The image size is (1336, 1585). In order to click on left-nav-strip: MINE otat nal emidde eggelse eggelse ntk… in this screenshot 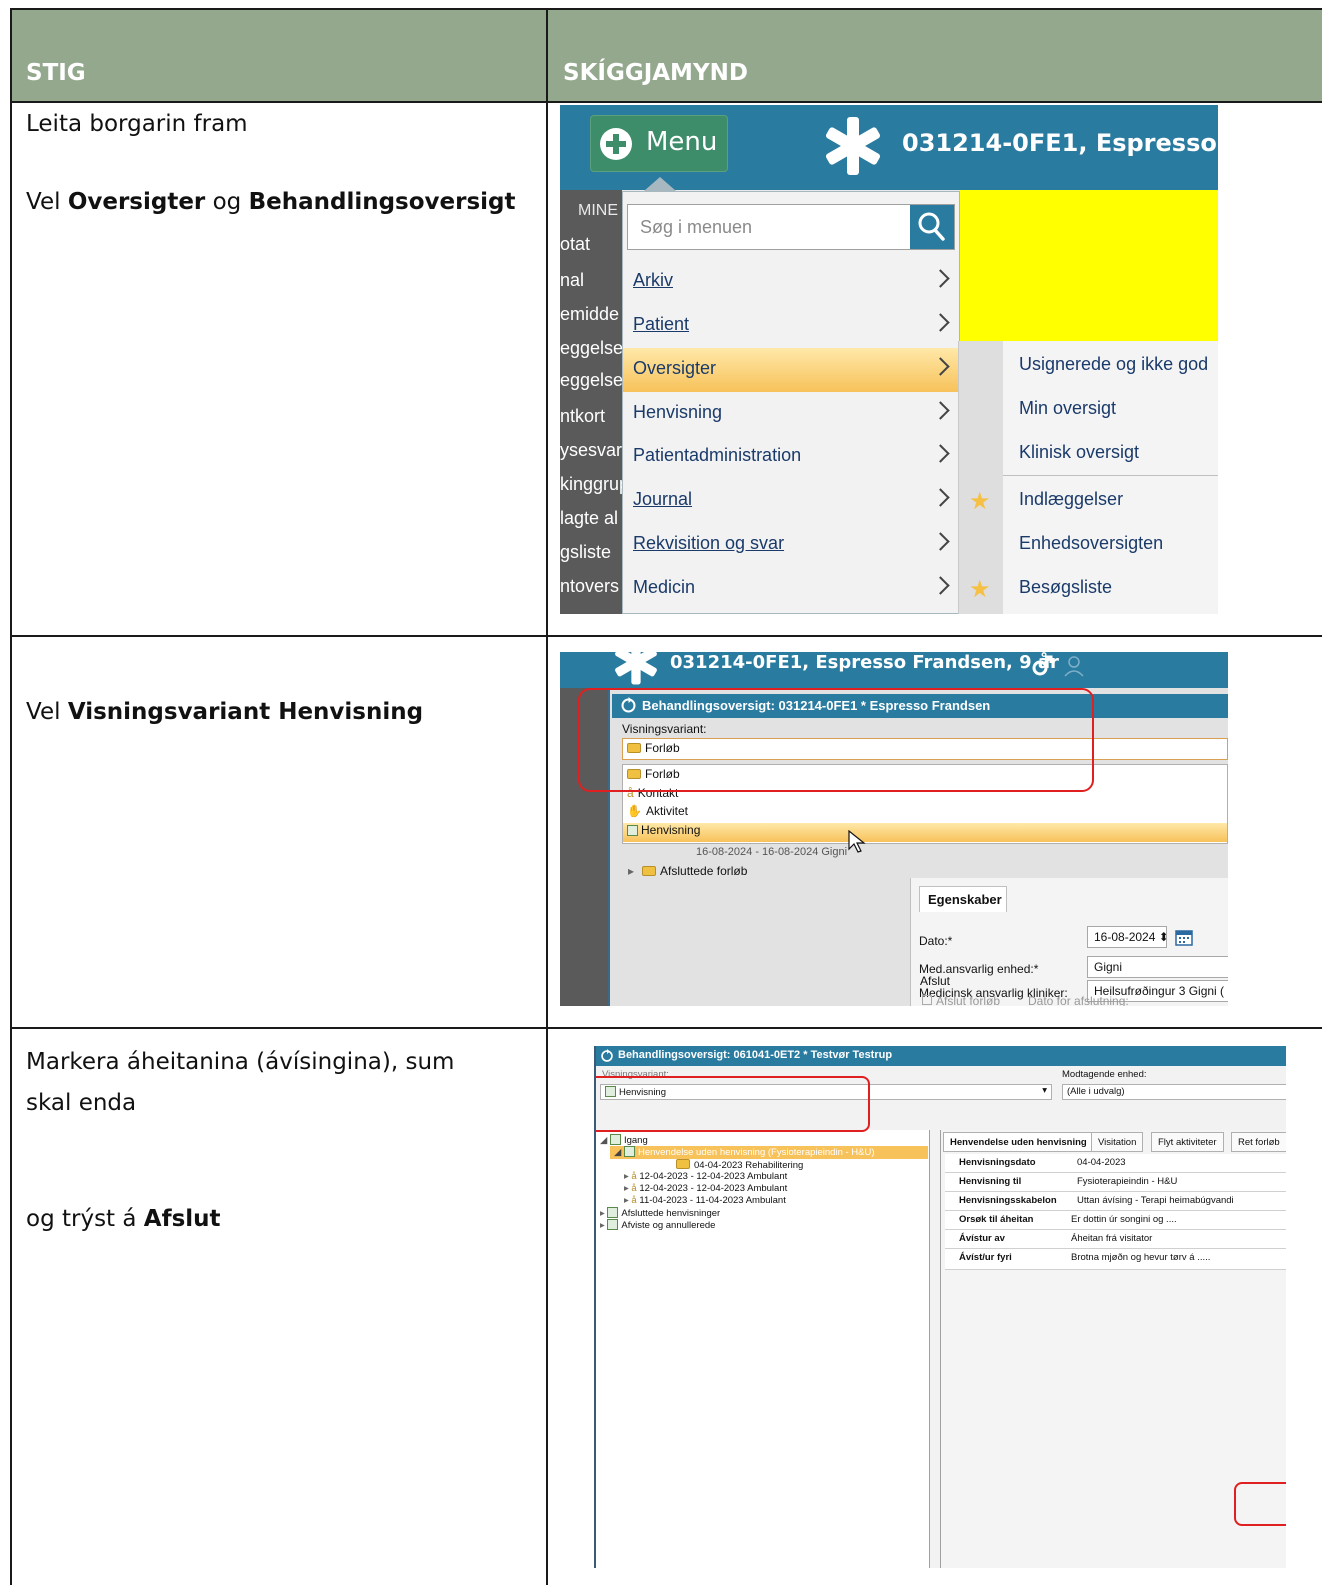, I will do `click(594, 402)`.